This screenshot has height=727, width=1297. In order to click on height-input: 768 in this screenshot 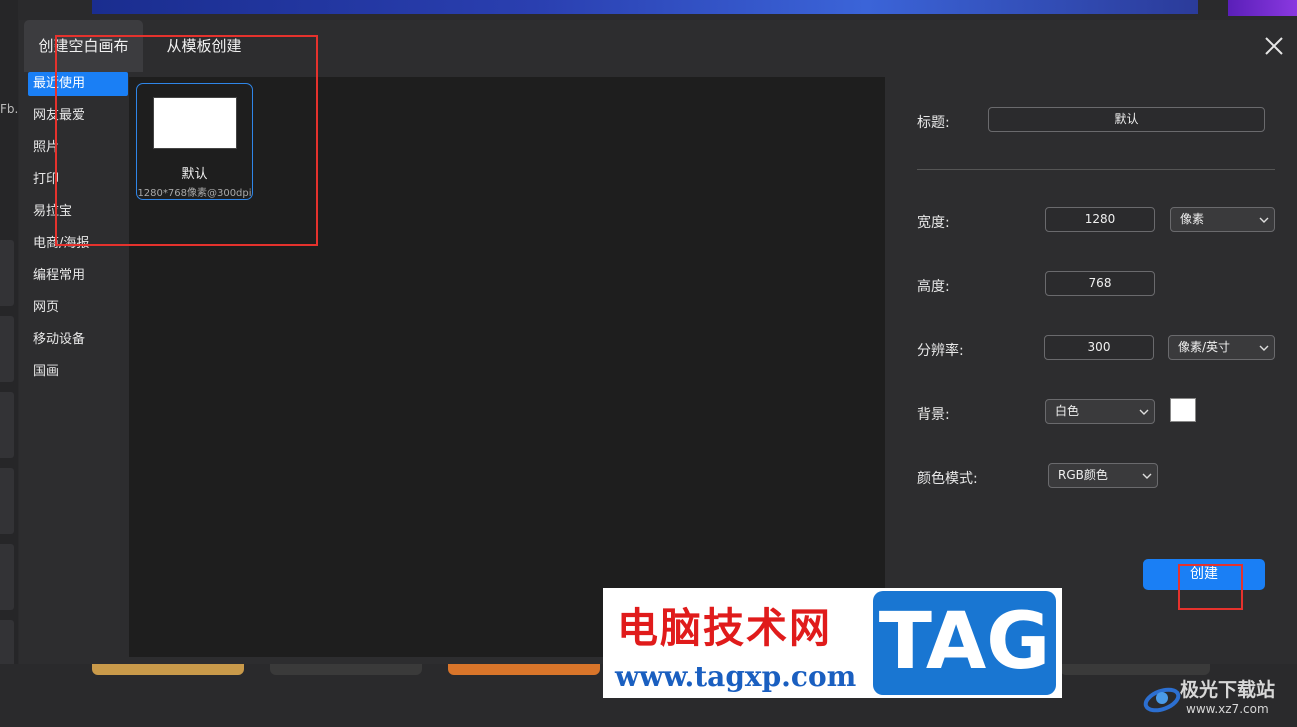, I will do `click(1100, 283)`.